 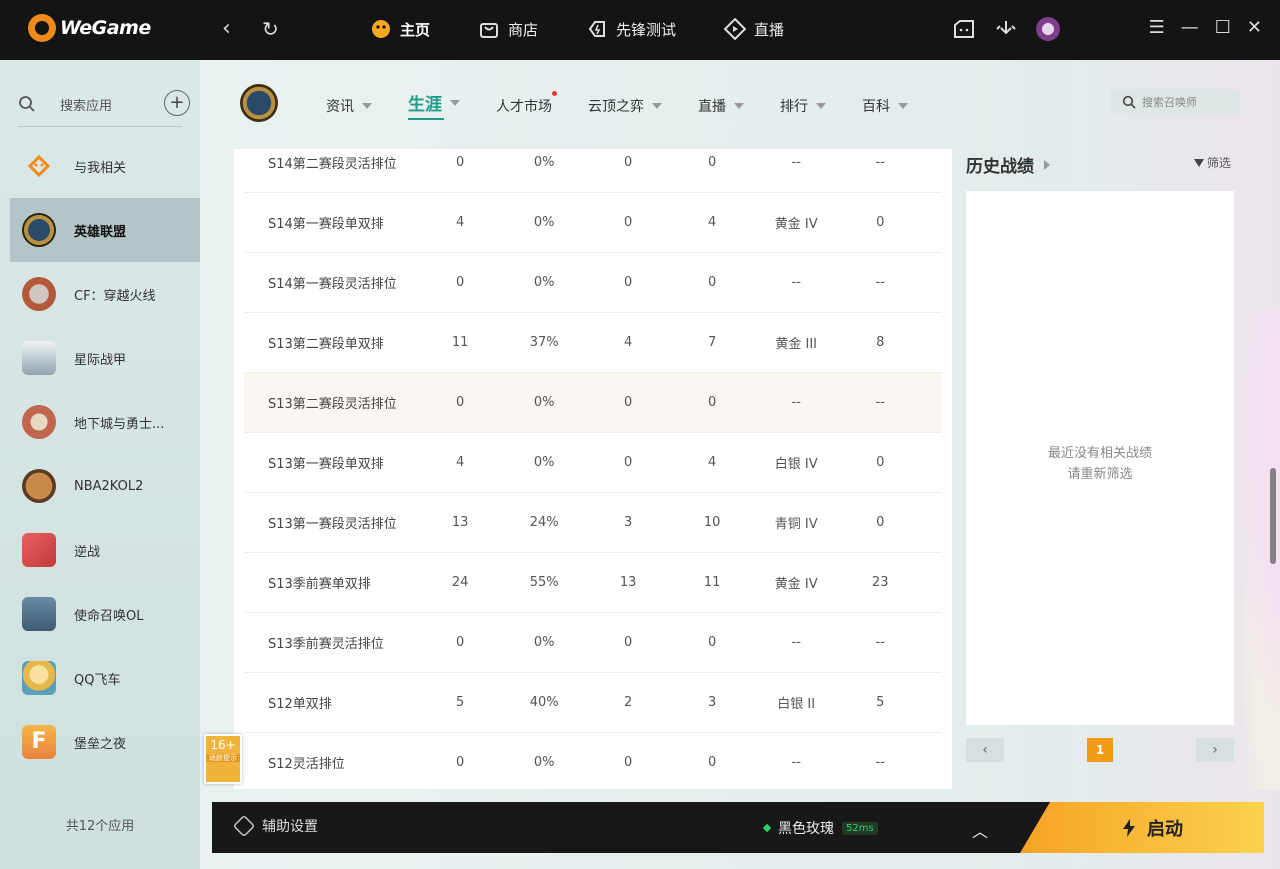 I want to click on sidebar-item-label: 堡垒之夜, so click(x=100, y=744).